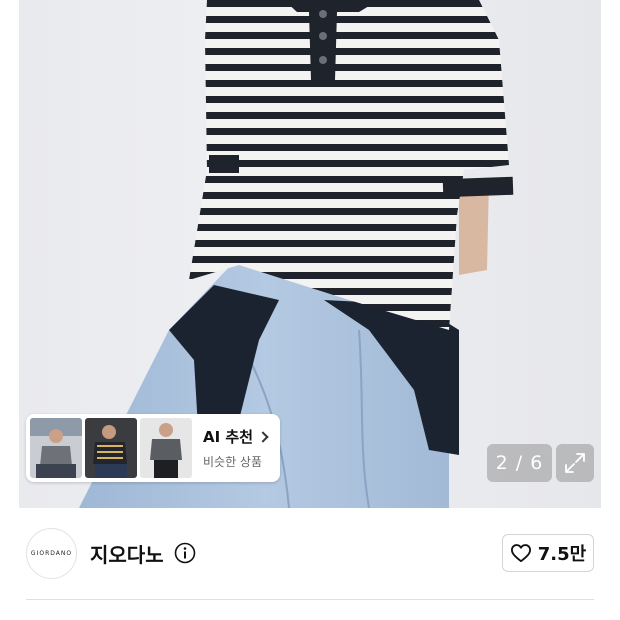  What do you see at coordinates (228, 437) in the screenshot?
I see `ai-recommend-title-label: AI 추천` at bounding box center [228, 437].